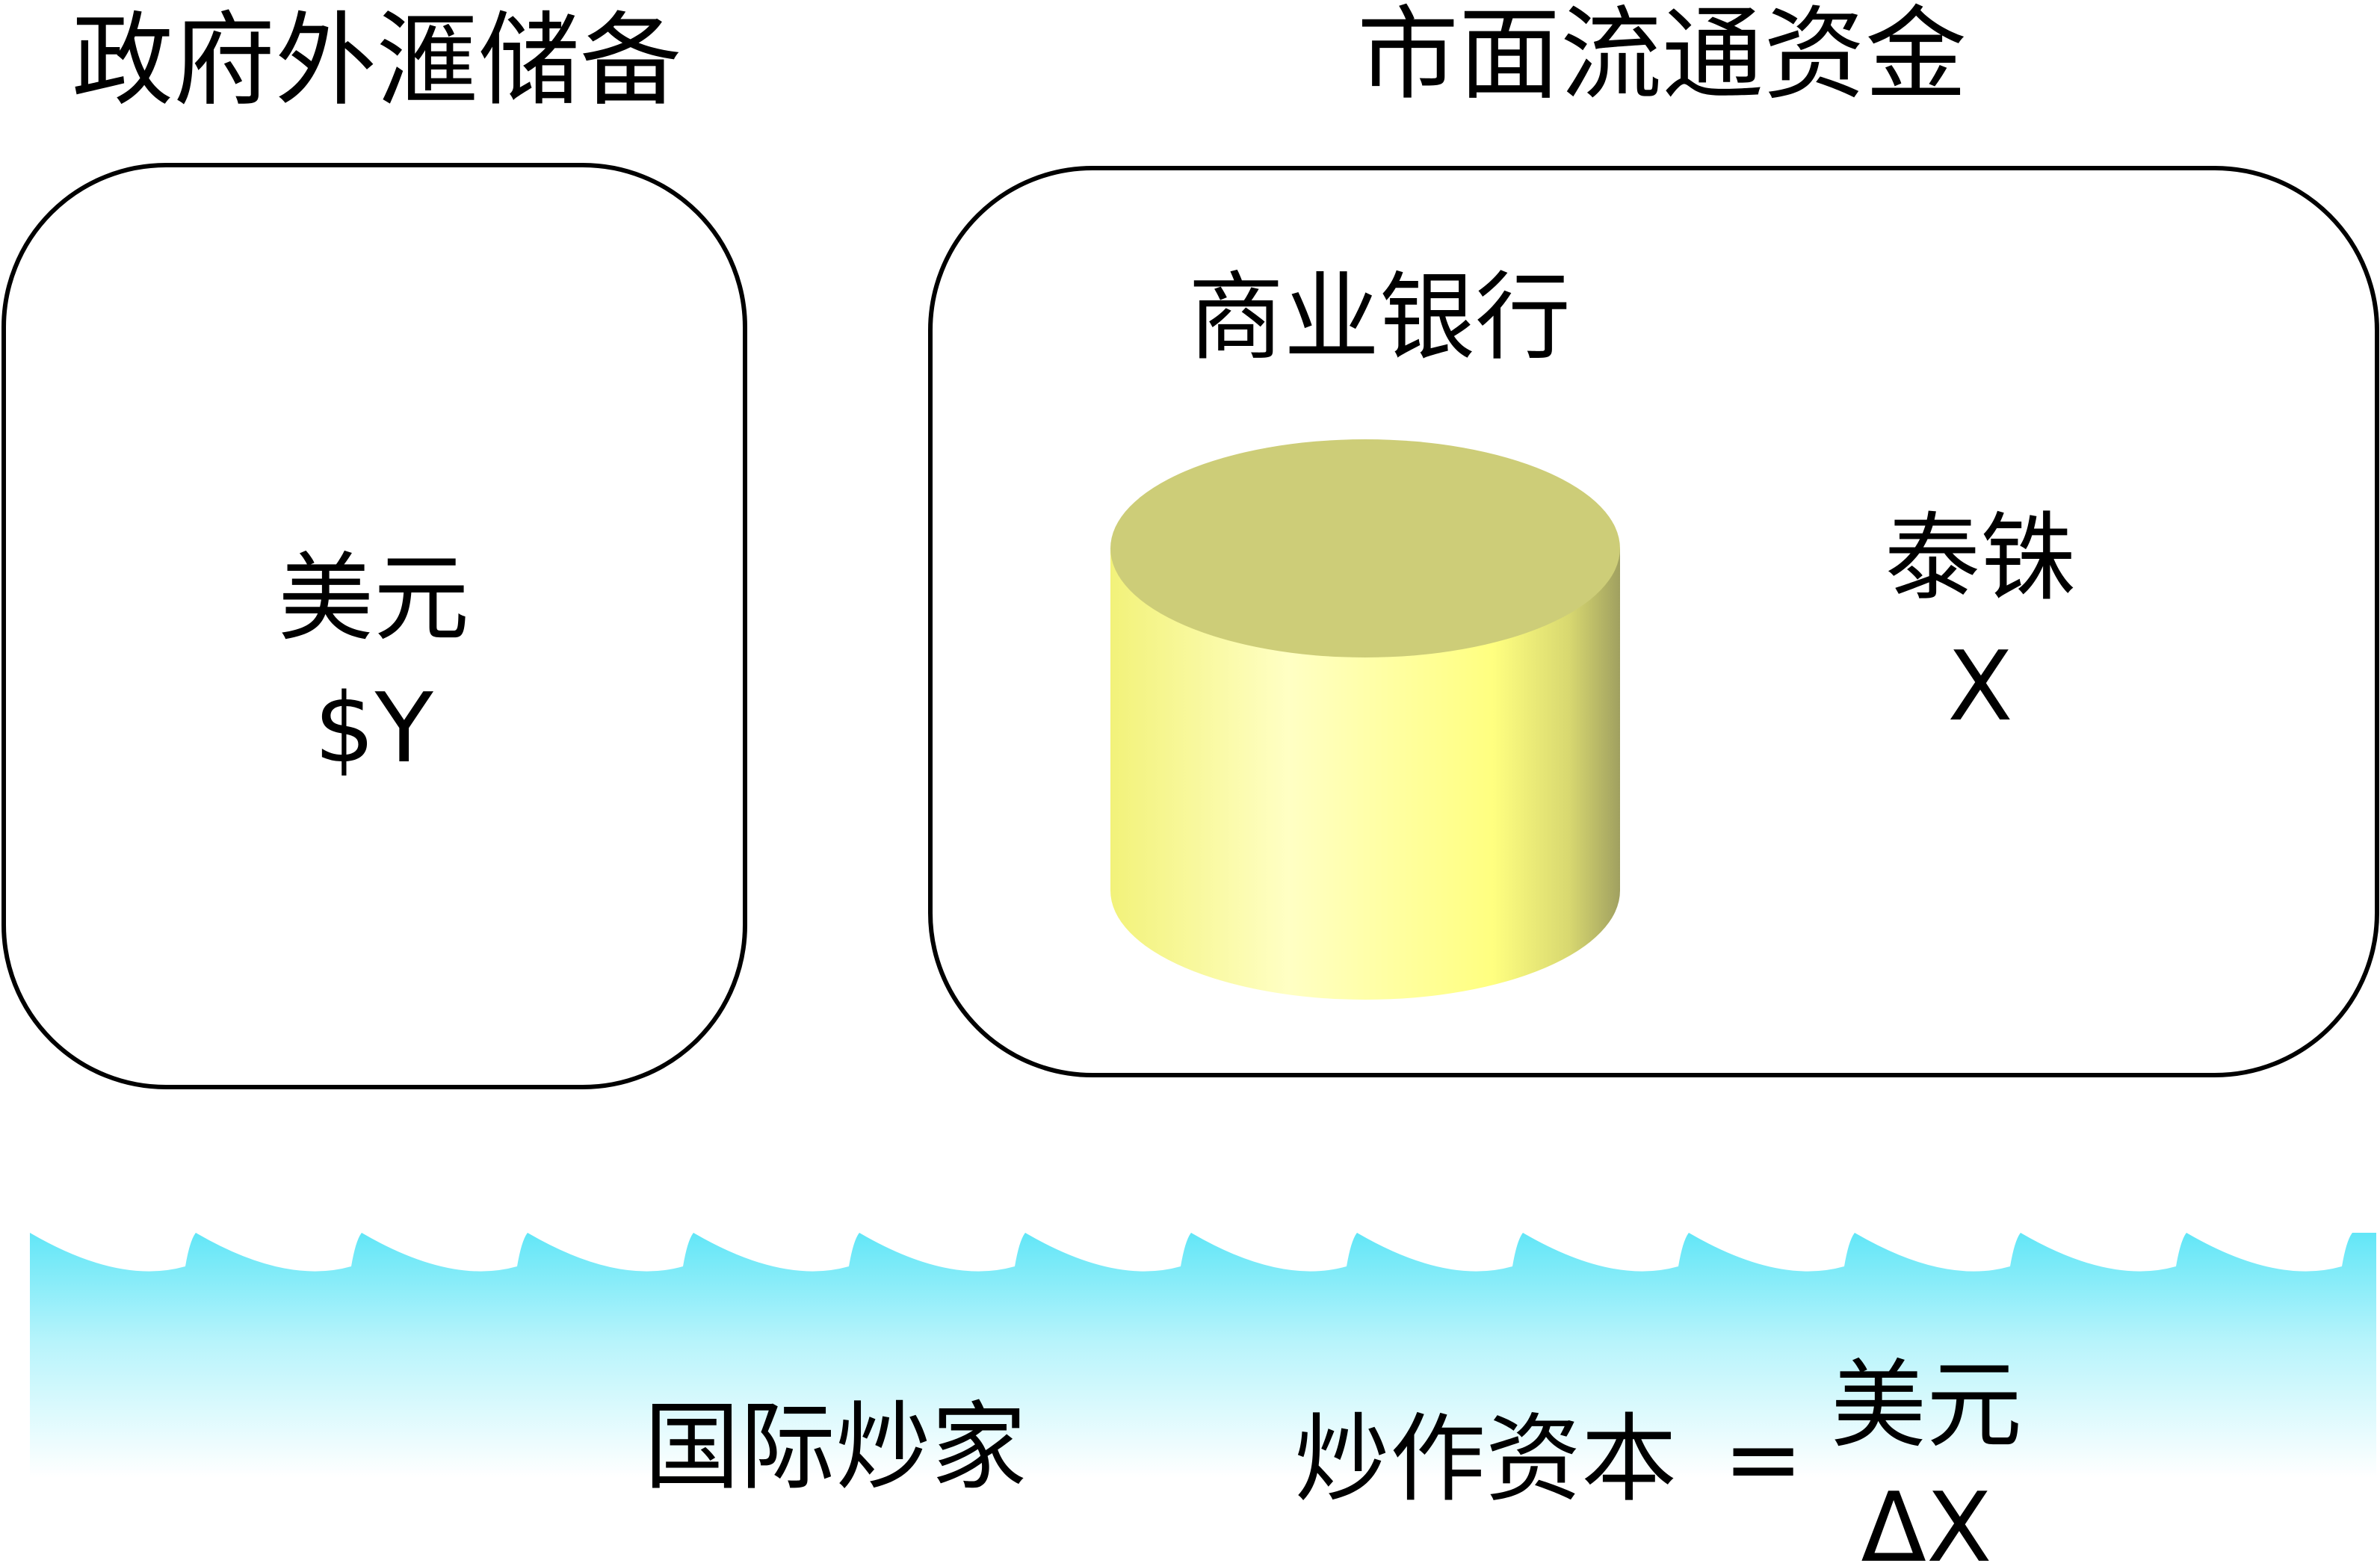 The height and width of the screenshot is (1563, 2380). I want to click on market-funds-currency: 泰铢, so click(1980, 559).